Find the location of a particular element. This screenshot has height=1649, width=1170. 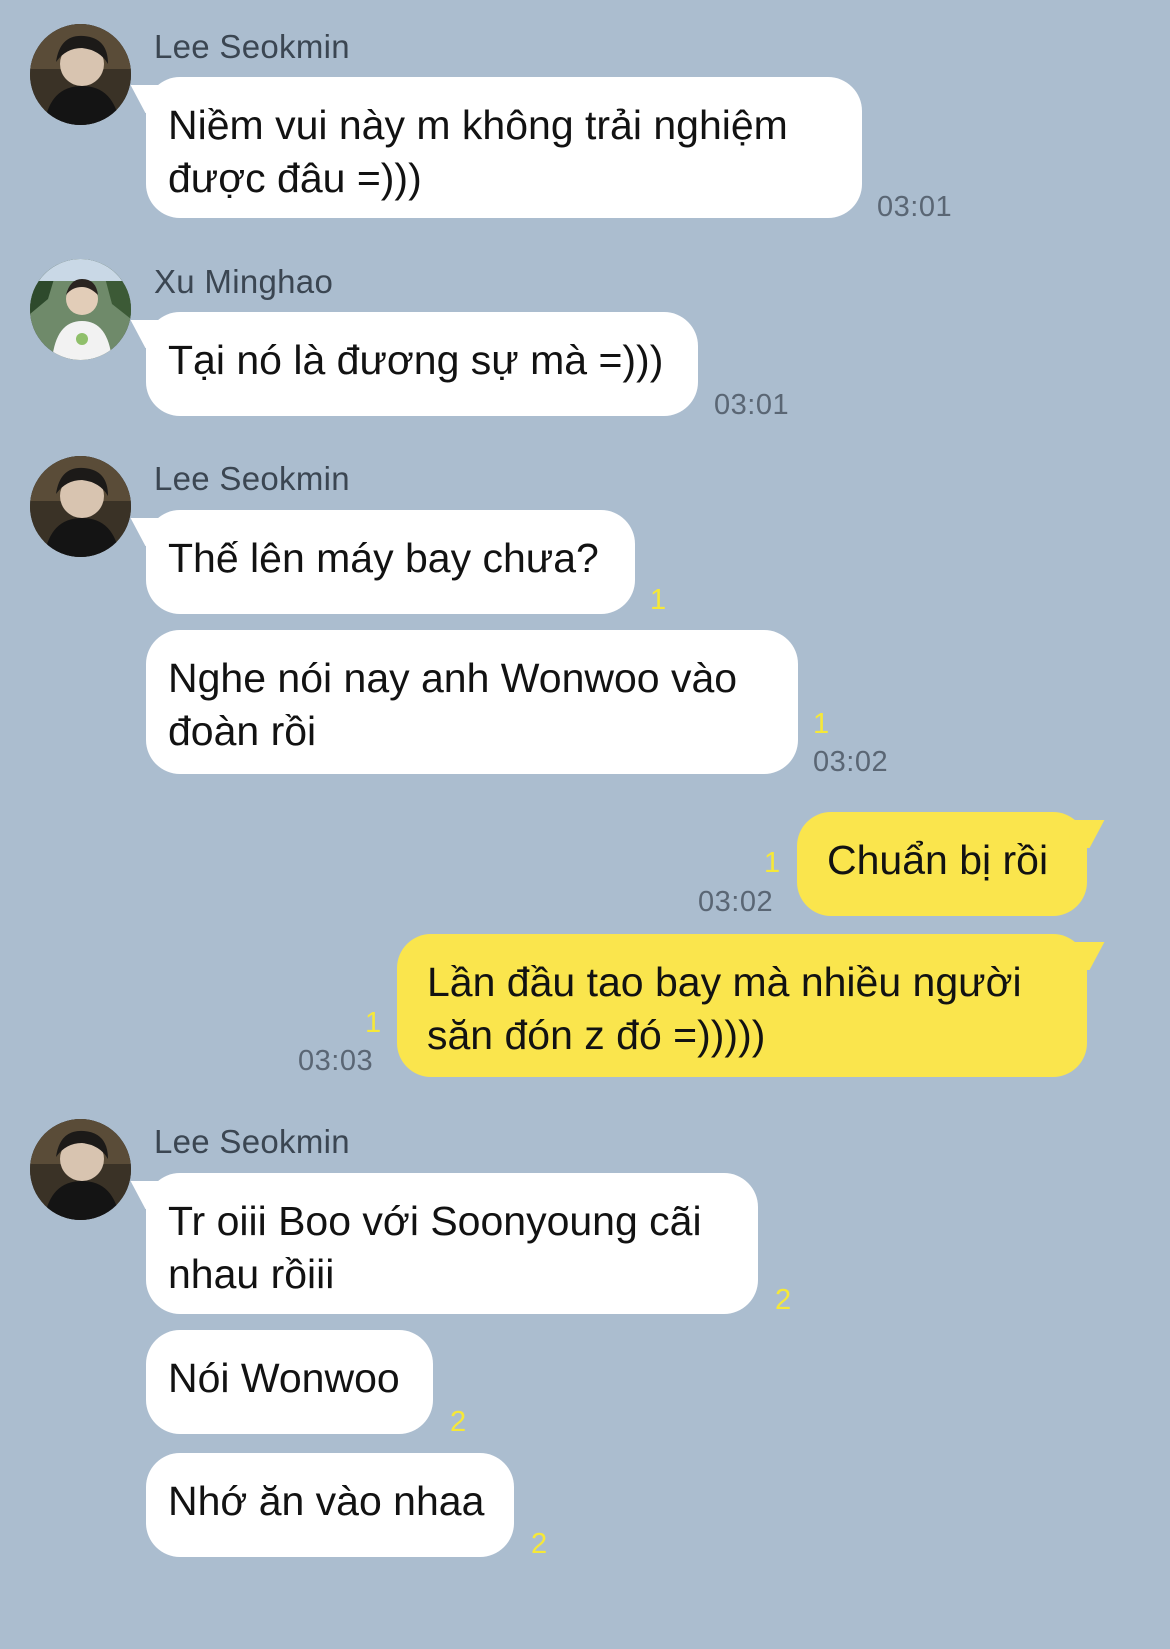

message-bubble: Nói Wonwoo is located at coordinates (289, 1382).